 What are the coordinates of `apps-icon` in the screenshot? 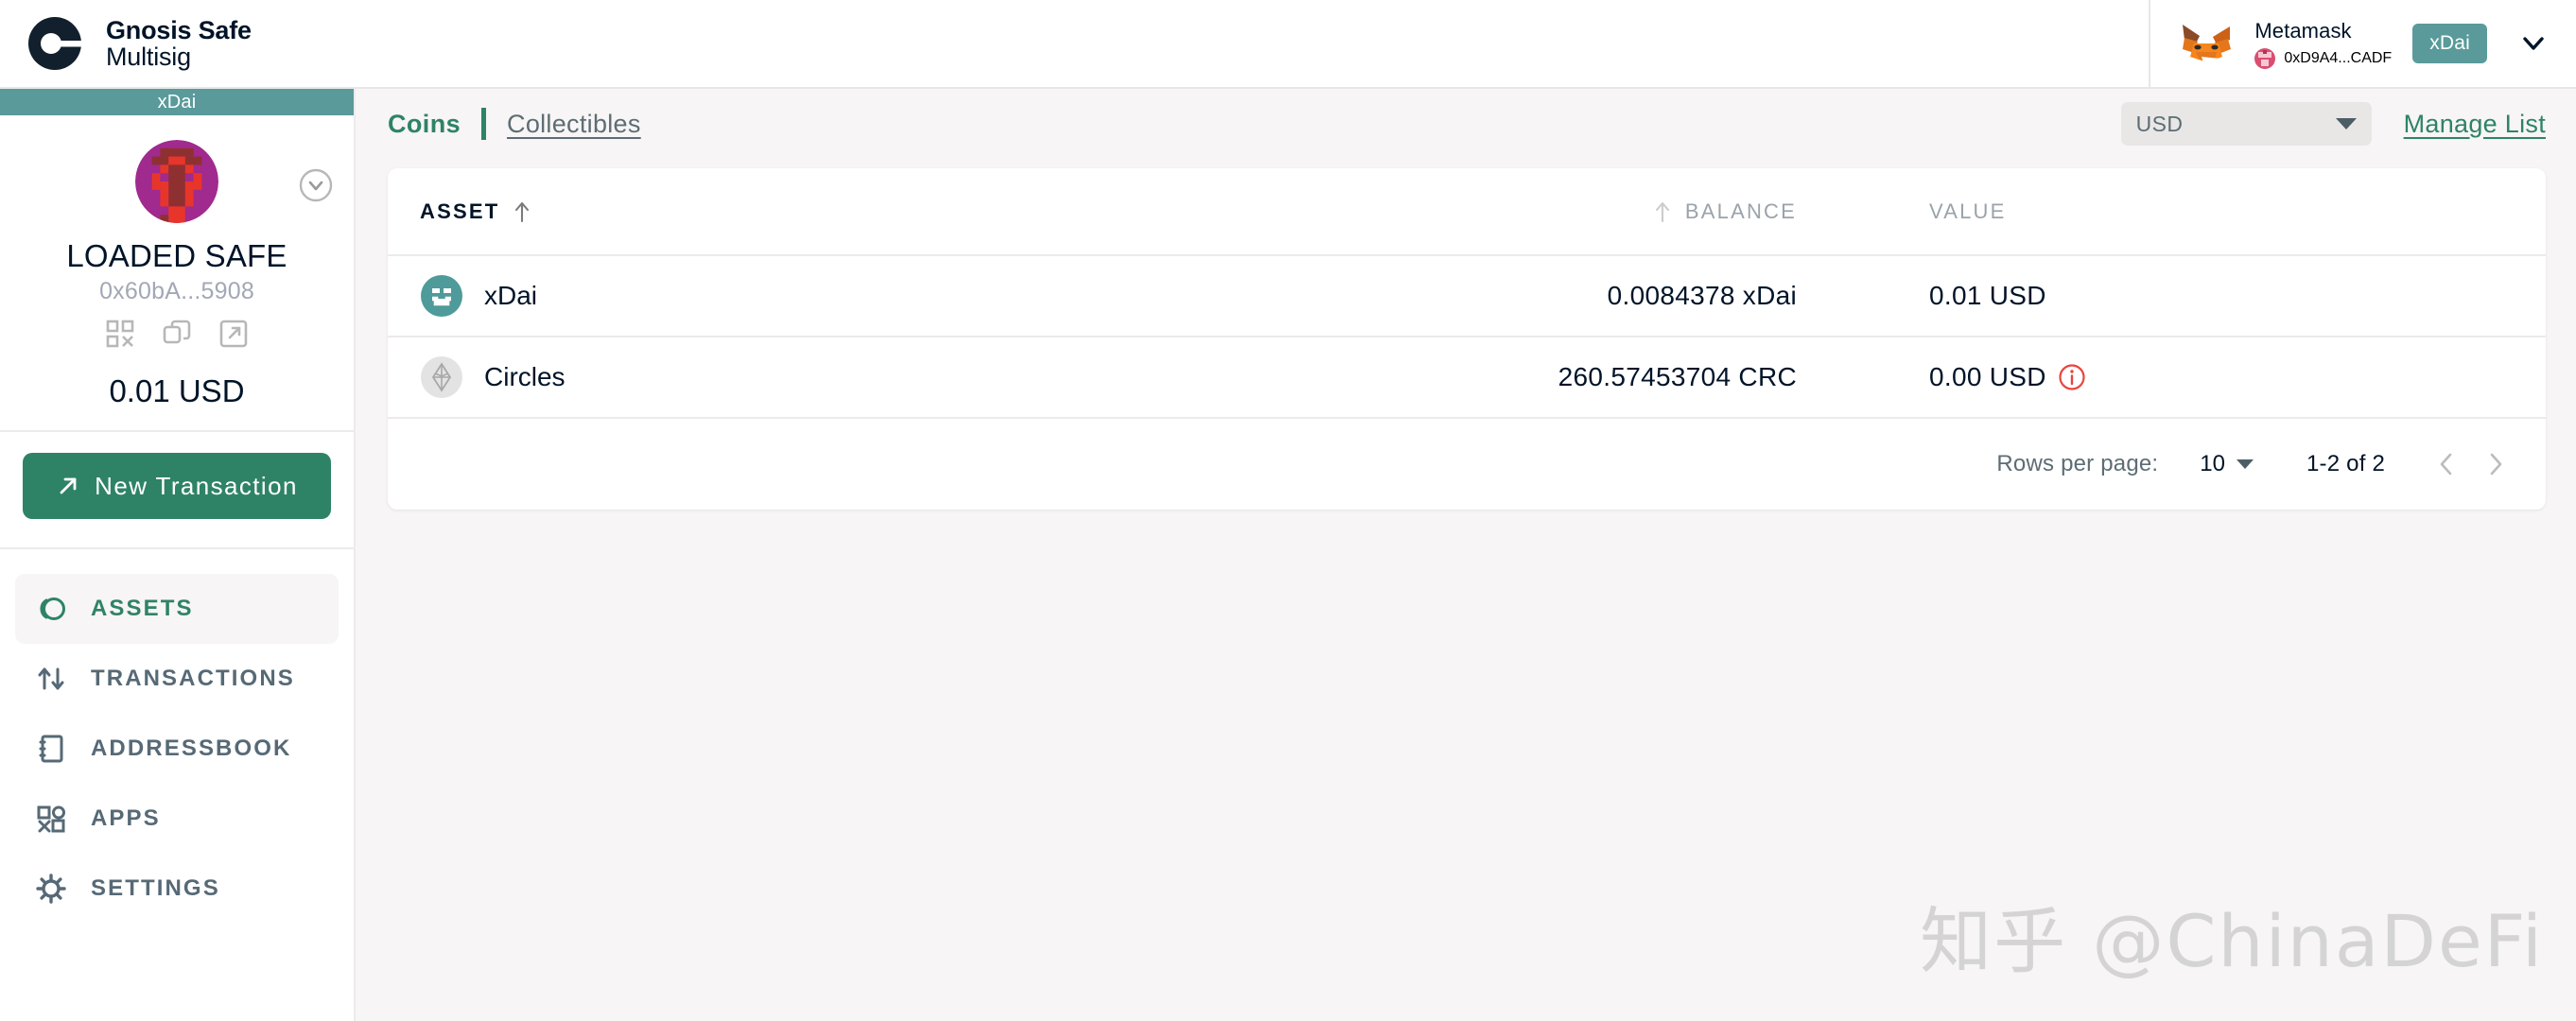 It's located at (51, 819).